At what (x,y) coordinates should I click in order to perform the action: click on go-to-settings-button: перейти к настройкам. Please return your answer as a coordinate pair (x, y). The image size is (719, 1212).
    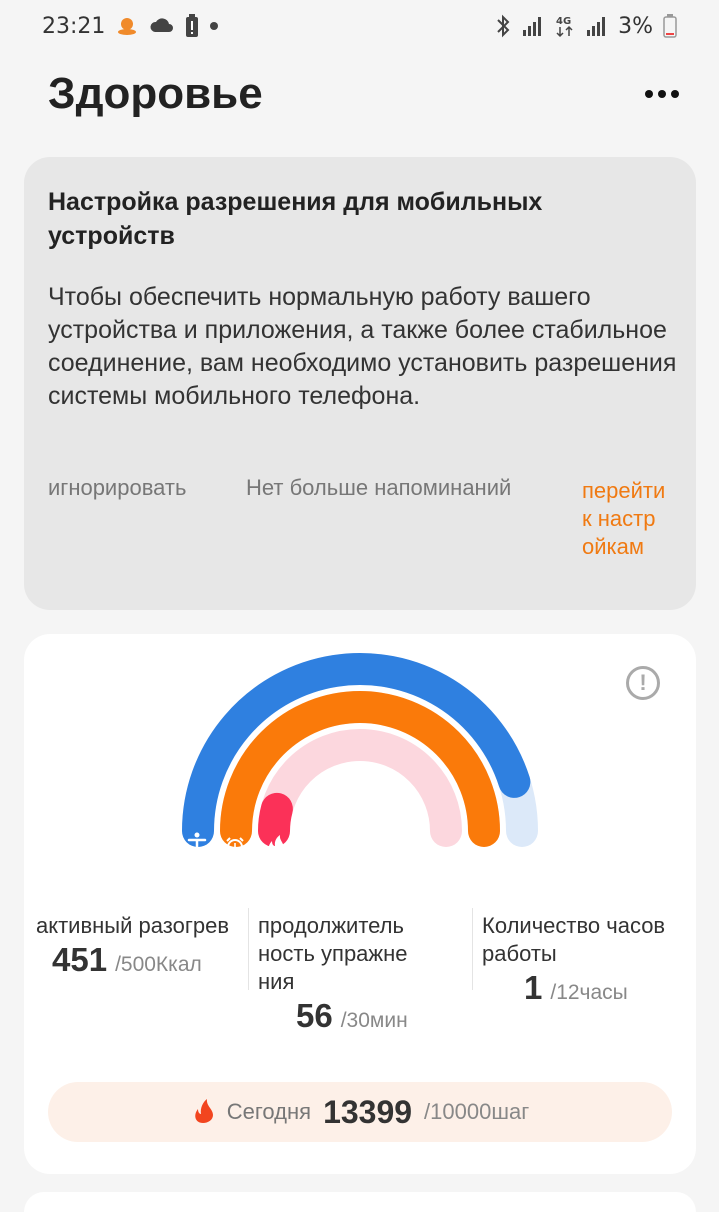
    Looking at the image, I should click on (624, 519).